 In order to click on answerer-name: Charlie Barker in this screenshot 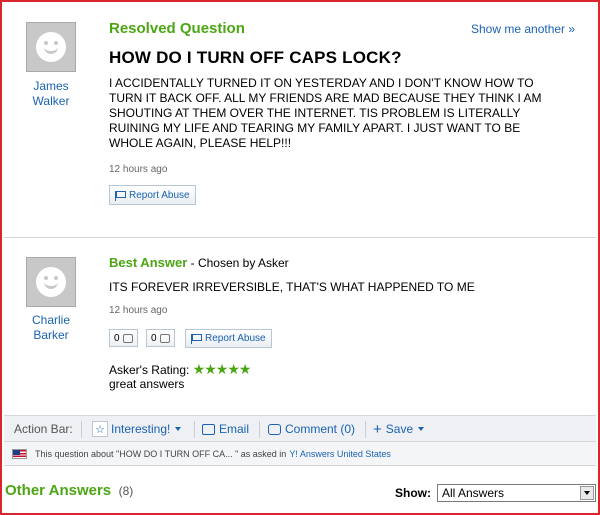, I will do `click(51, 328)`.